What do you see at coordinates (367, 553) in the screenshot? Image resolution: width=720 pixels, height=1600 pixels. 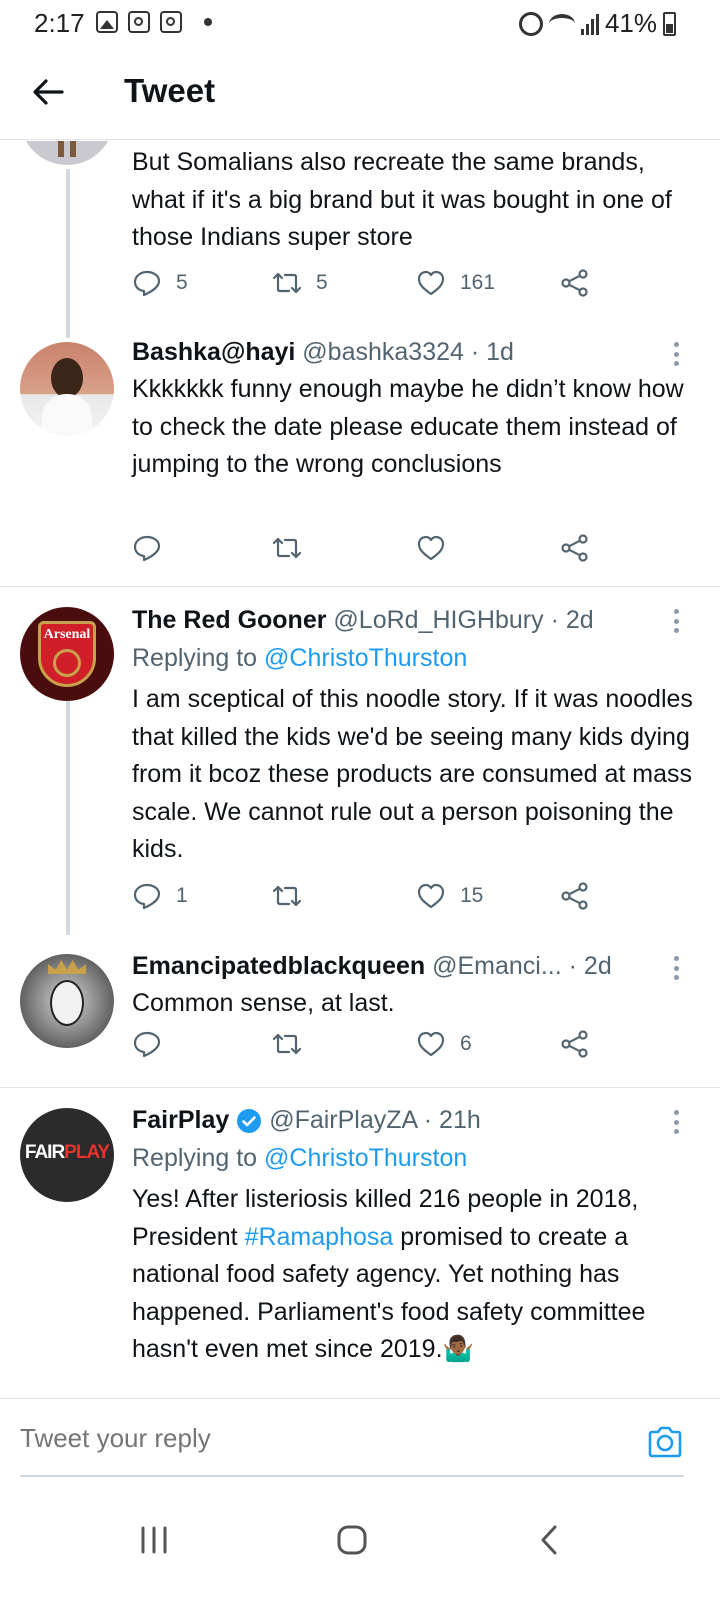 I see `tweet-actions` at bounding box center [367, 553].